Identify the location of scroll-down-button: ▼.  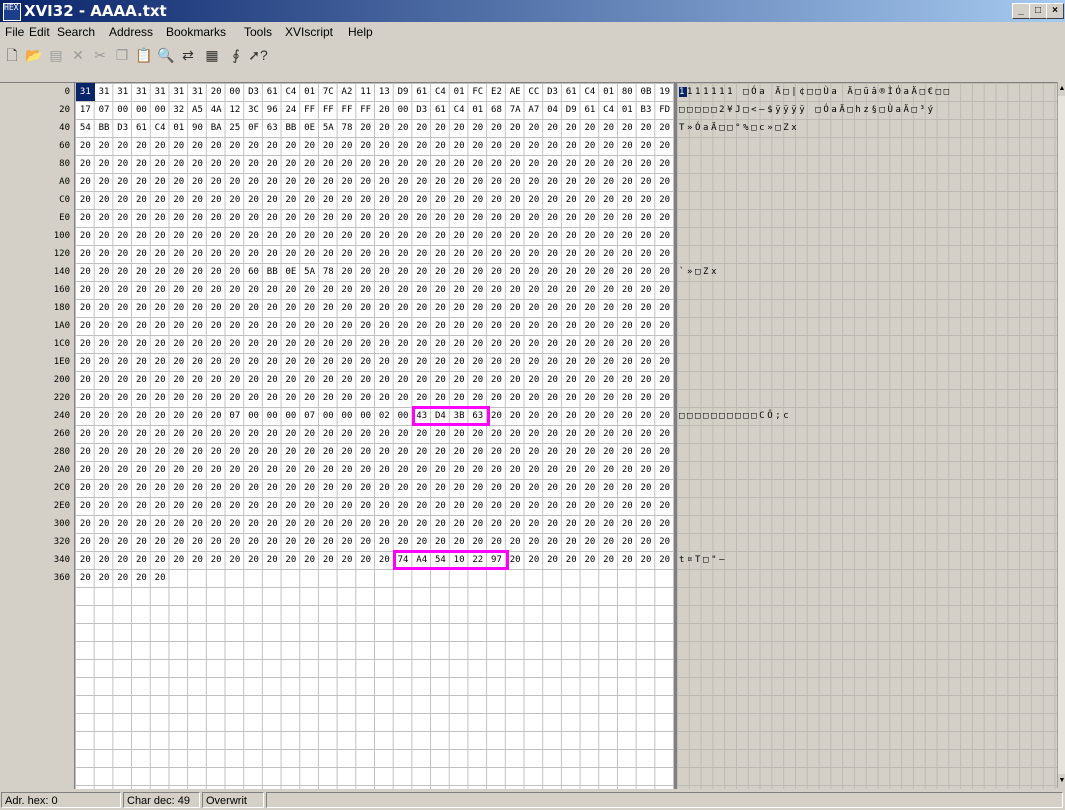
(1061, 781).